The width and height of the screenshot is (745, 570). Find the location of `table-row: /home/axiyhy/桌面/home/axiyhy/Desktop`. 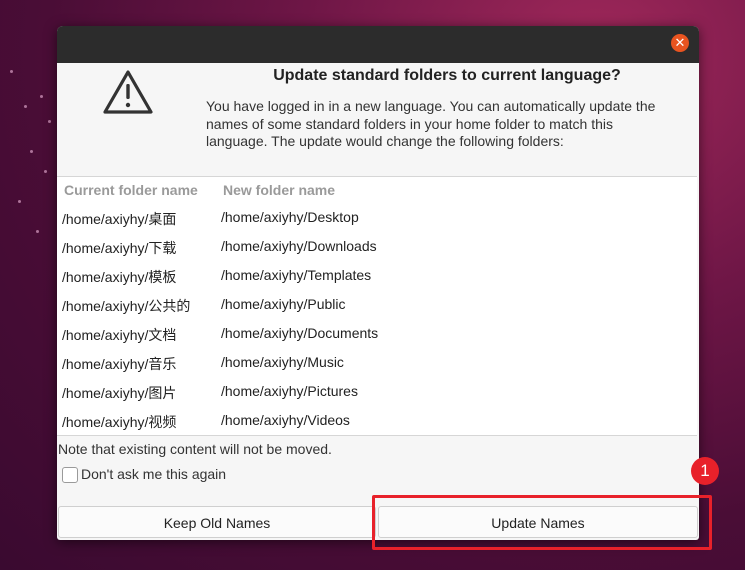

table-row: /home/axiyhy/桌面/home/axiyhy/Desktop is located at coordinates (377, 219).